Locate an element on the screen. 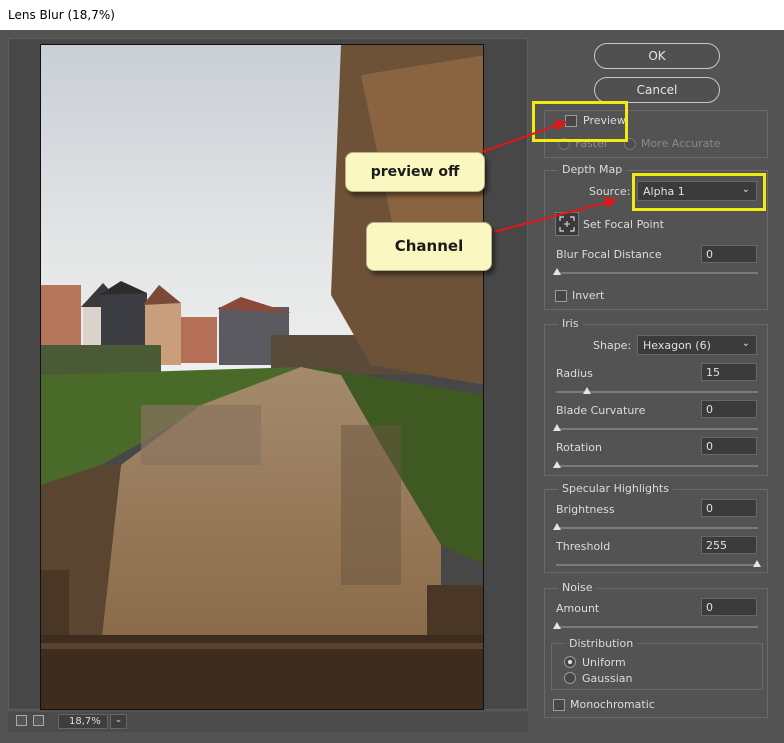 The width and height of the screenshot is (784, 743). blur-focal-distance-field: 0 is located at coordinates (729, 254).